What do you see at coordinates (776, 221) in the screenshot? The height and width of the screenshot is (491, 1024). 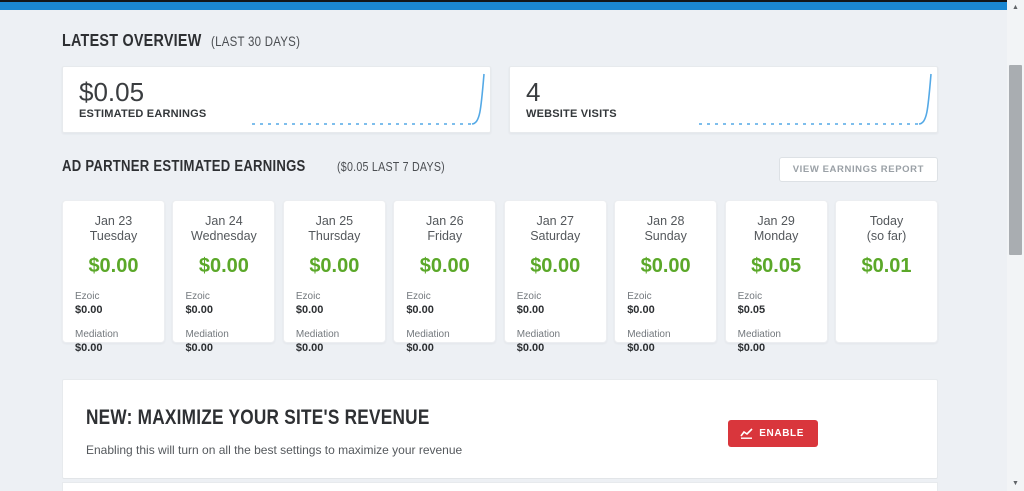 I see `day-date: Jan 29` at bounding box center [776, 221].